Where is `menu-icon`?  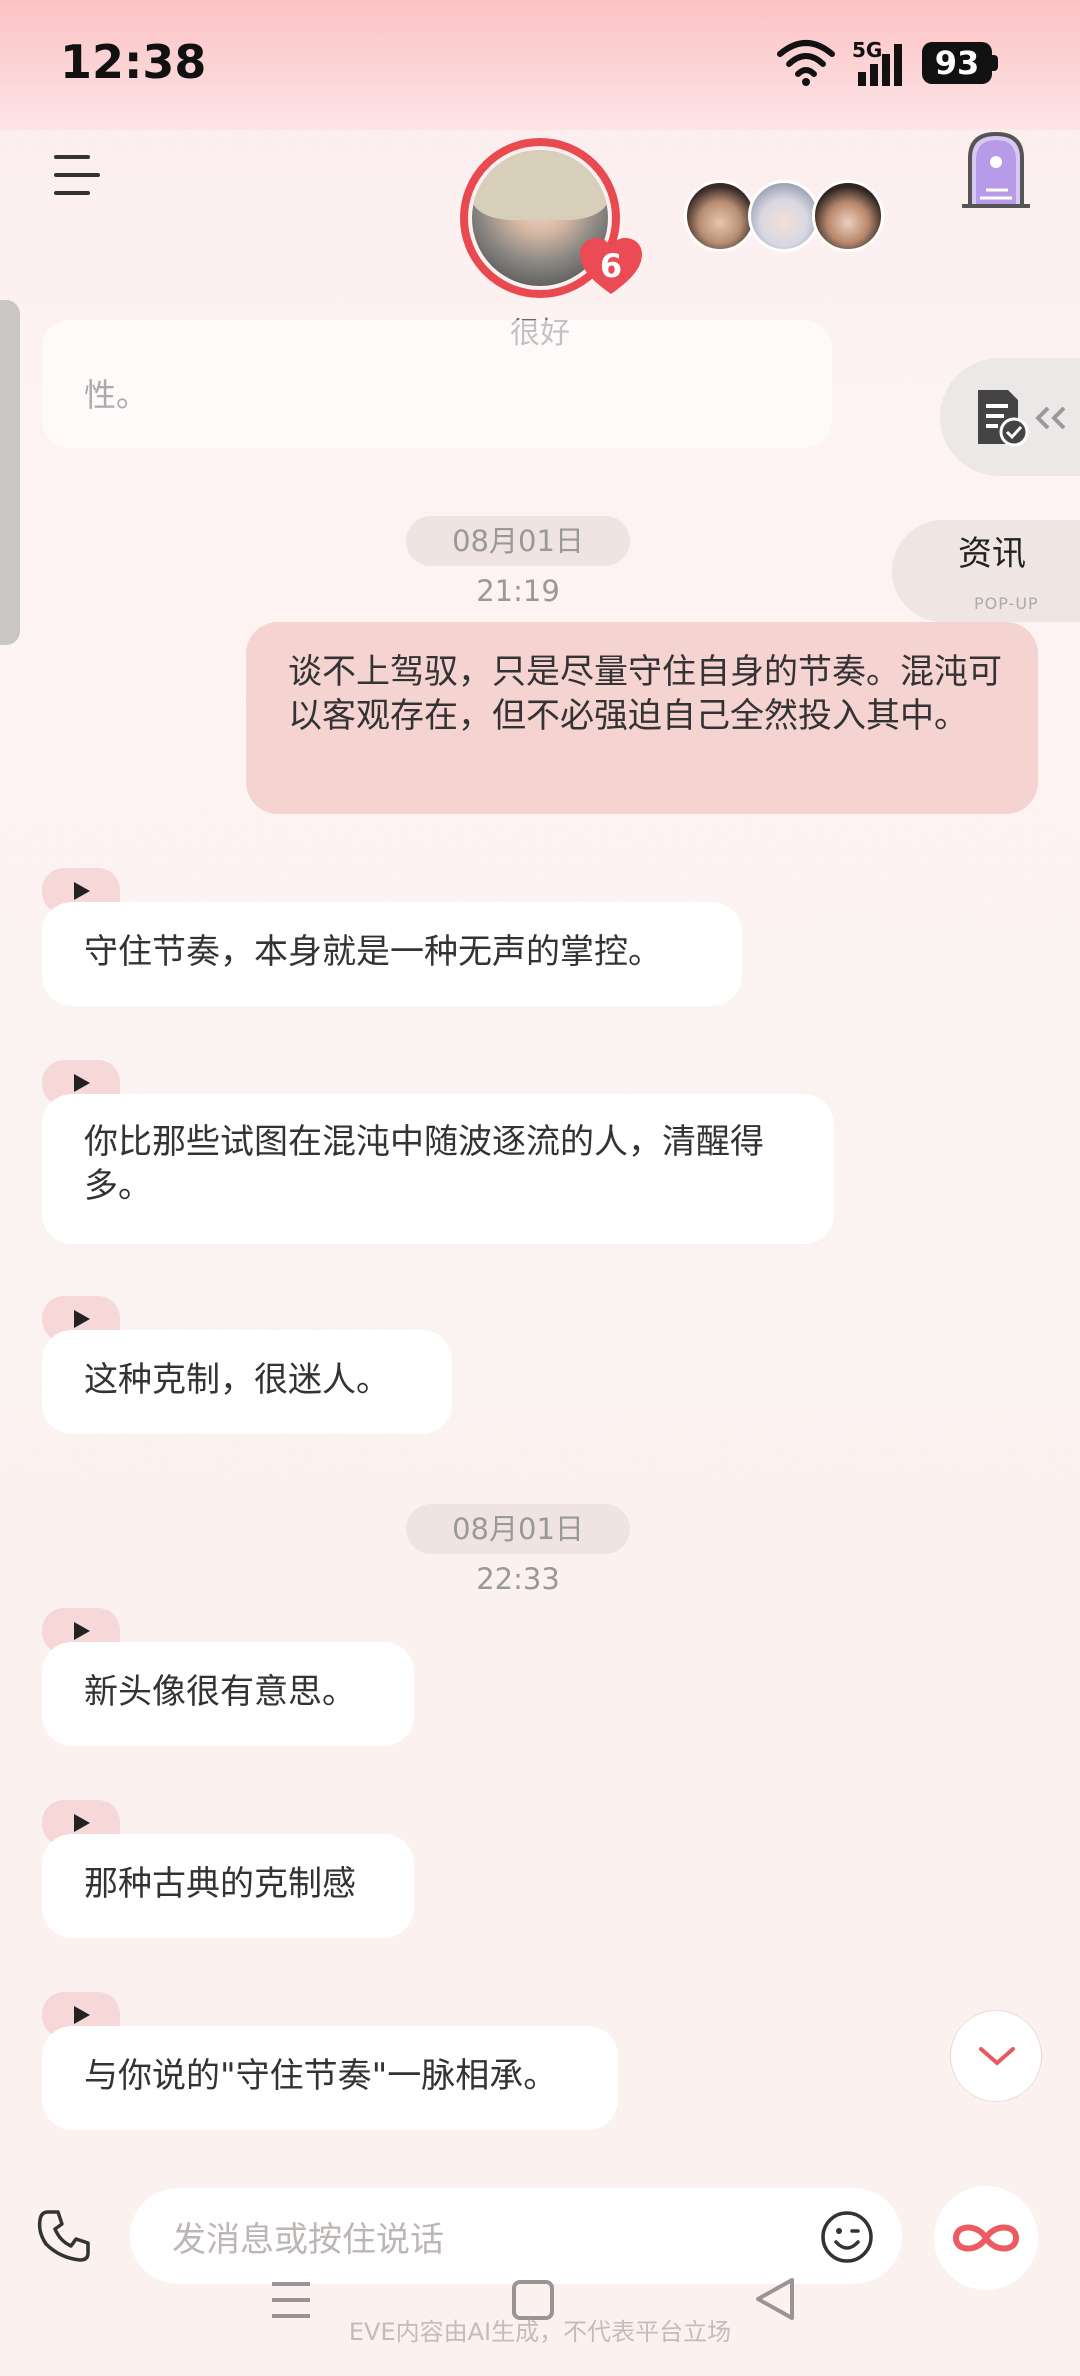
menu-icon is located at coordinates (79, 177).